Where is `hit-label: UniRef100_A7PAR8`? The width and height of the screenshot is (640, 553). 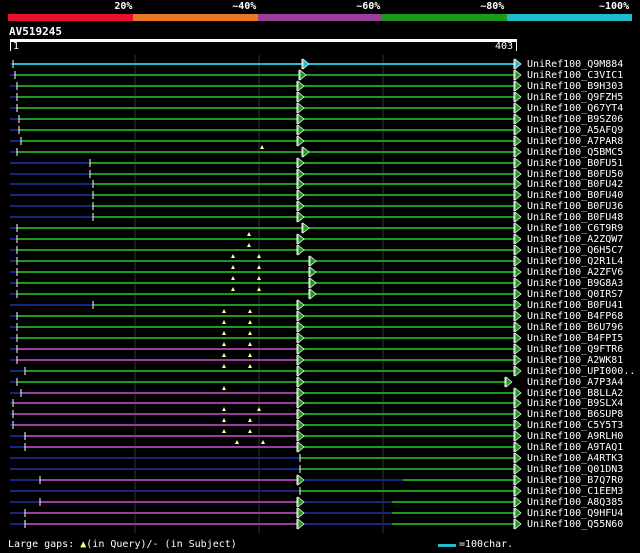
hit-label: UniRef100_A7PAR8 is located at coordinates (575, 141).